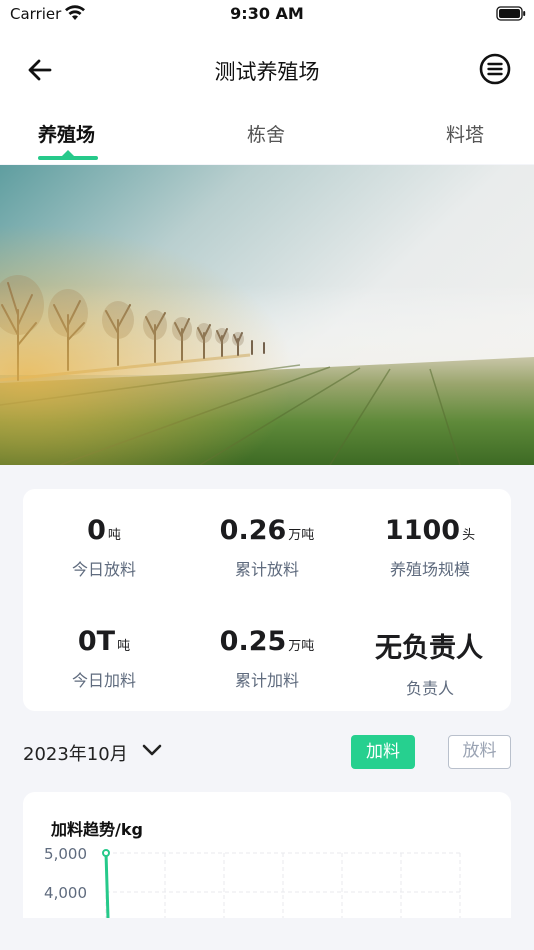  Describe the element at coordinates (429, 569) in the screenshot. I see `stat-label: 养殖场规模` at that location.